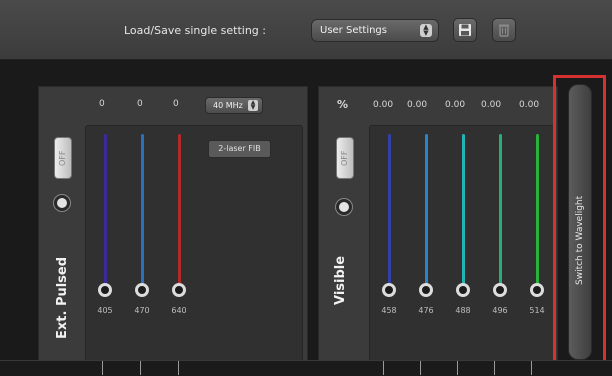  I want to click on settings-select-value: User Settings, so click(353, 30).